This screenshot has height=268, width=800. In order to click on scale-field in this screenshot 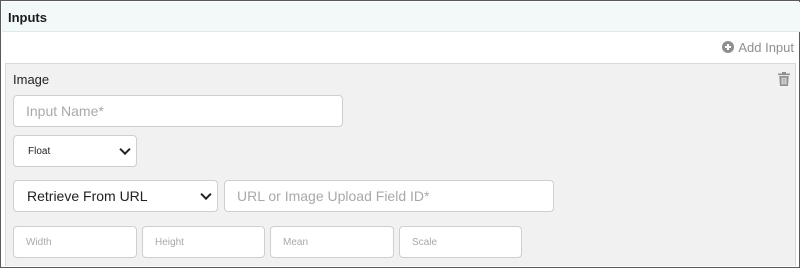, I will do `click(460, 242)`.